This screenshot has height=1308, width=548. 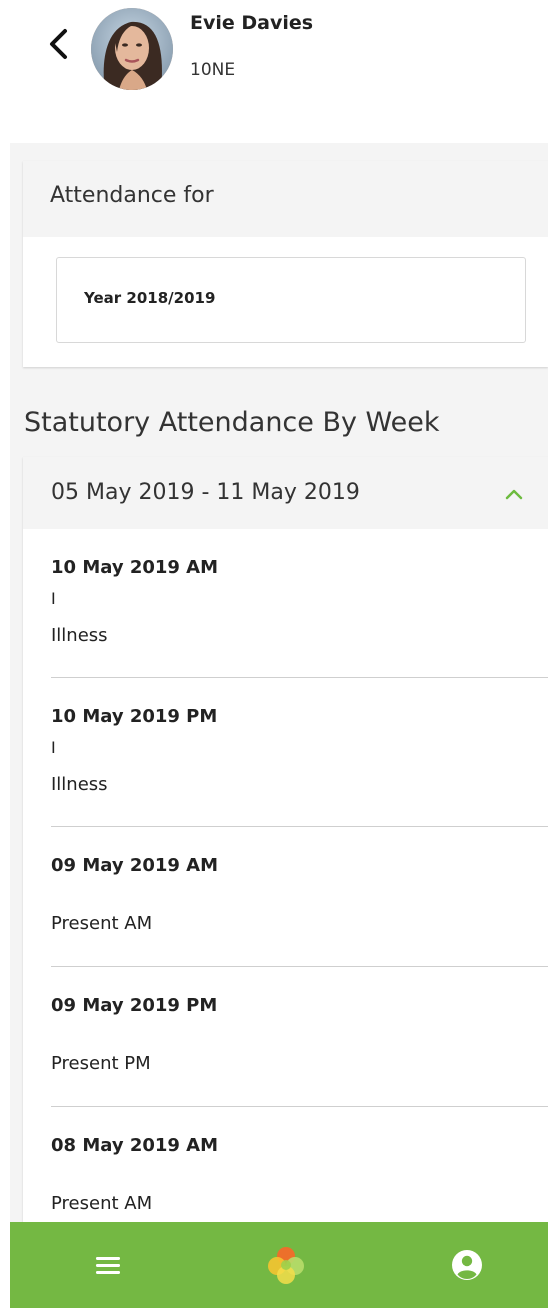 I want to click on entry-date: 09 May 2019 PM, so click(x=134, y=1005).